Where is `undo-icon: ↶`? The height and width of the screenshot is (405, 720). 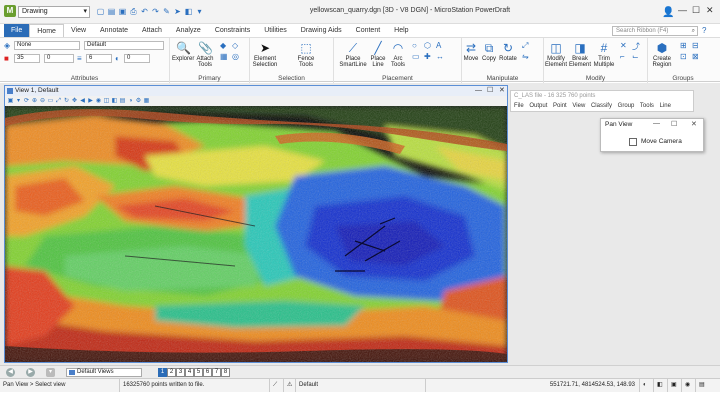 undo-icon: ↶ is located at coordinates (144, 11).